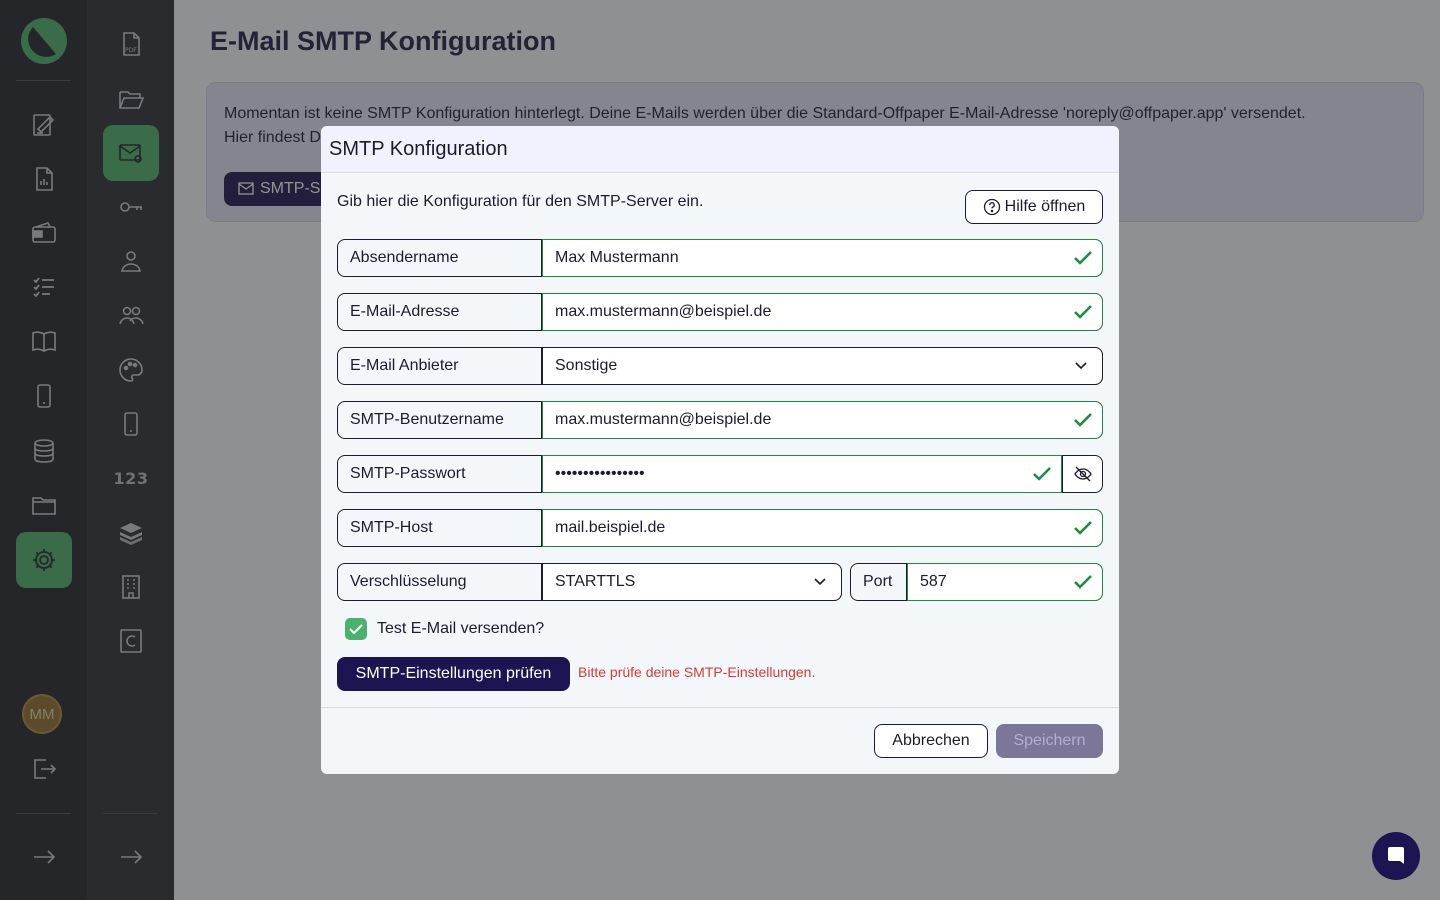 The width and height of the screenshot is (1440, 900). What do you see at coordinates (879, 582) in the screenshot?
I see `port-label: Port` at bounding box center [879, 582].